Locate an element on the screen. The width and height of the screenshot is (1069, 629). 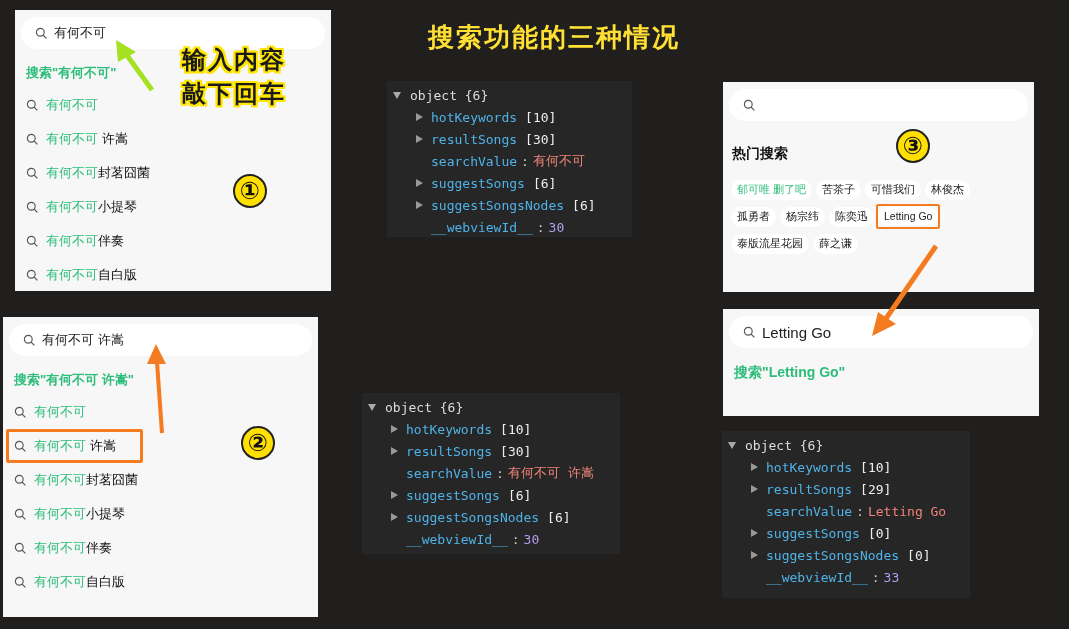
property-value: Letting Go is located at coordinates (907, 511).